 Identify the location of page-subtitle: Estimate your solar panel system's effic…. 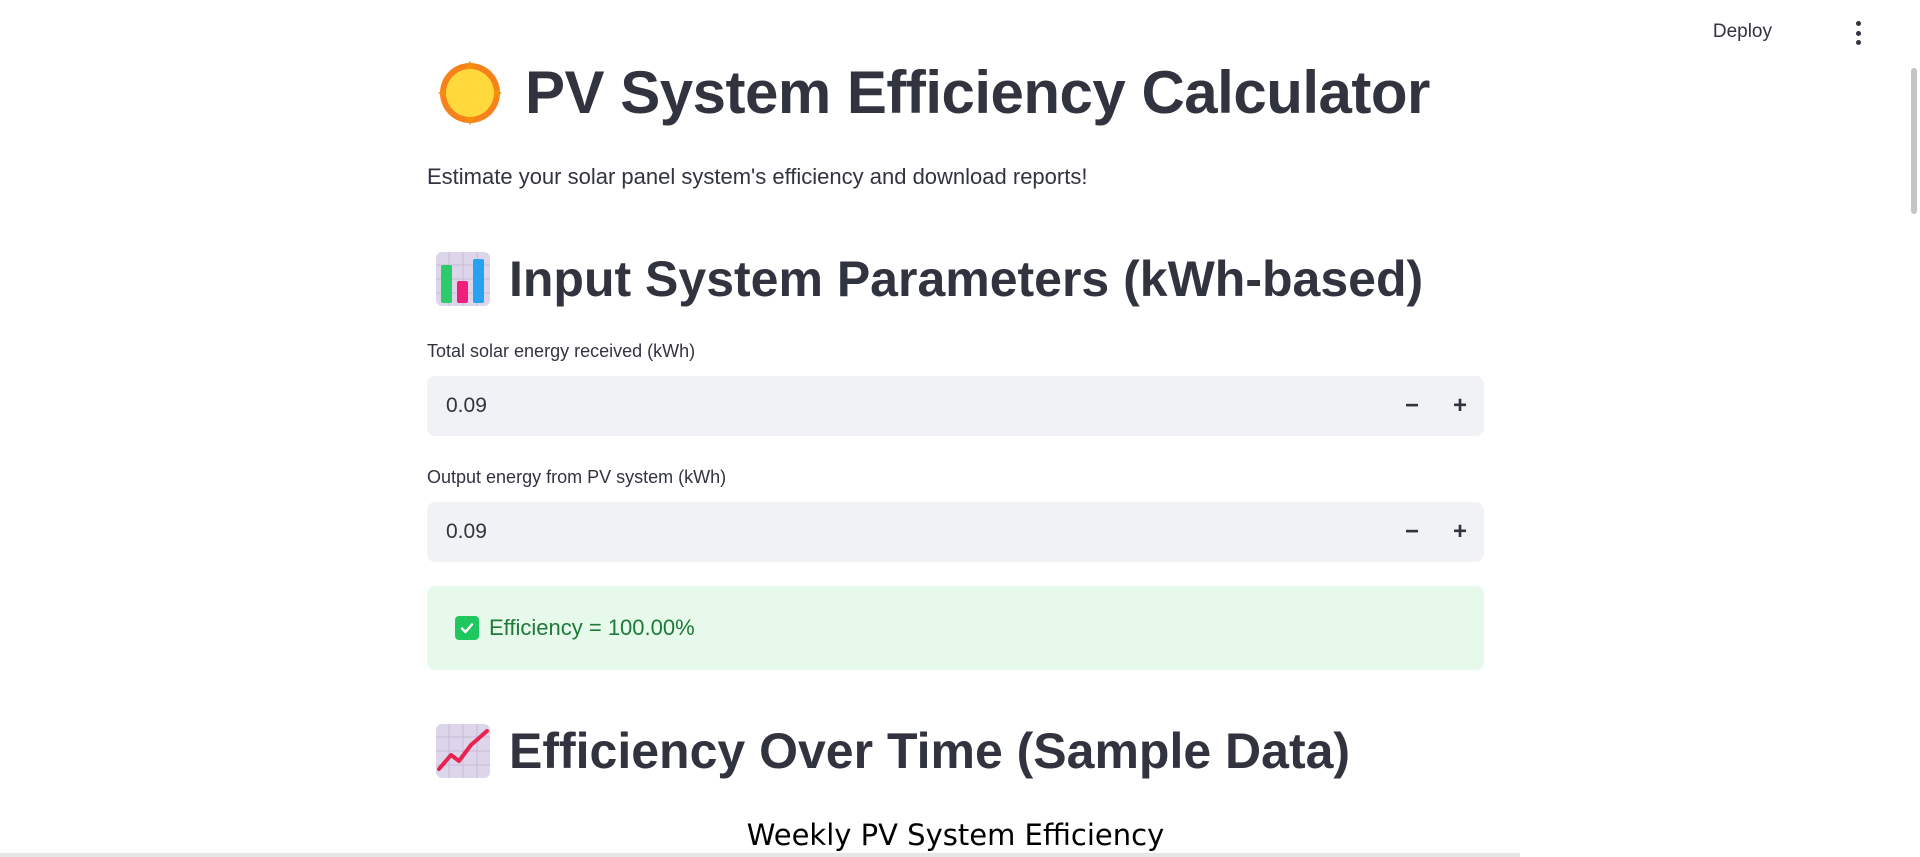
(757, 176).